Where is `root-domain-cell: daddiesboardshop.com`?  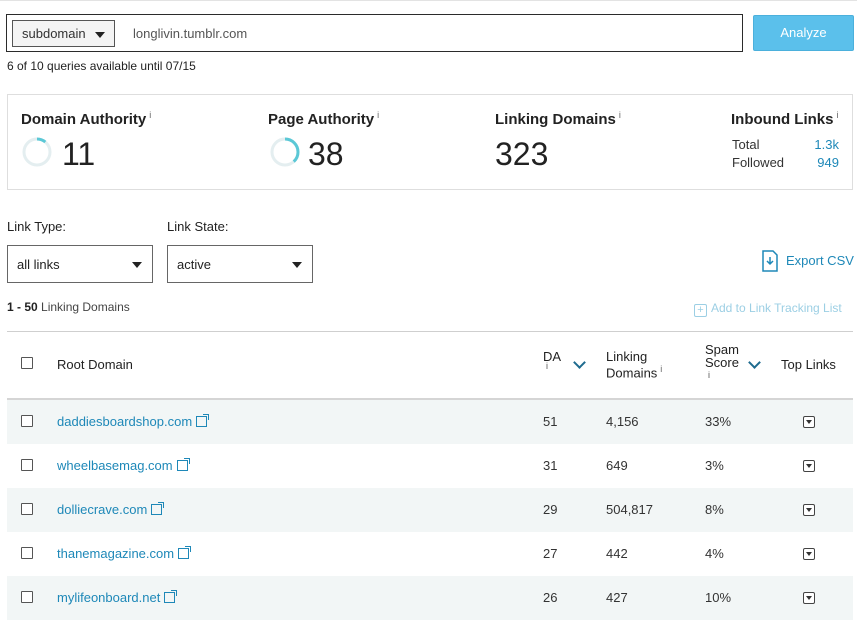 root-domain-cell: daddiesboardshop.com is located at coordinates (133, 421).